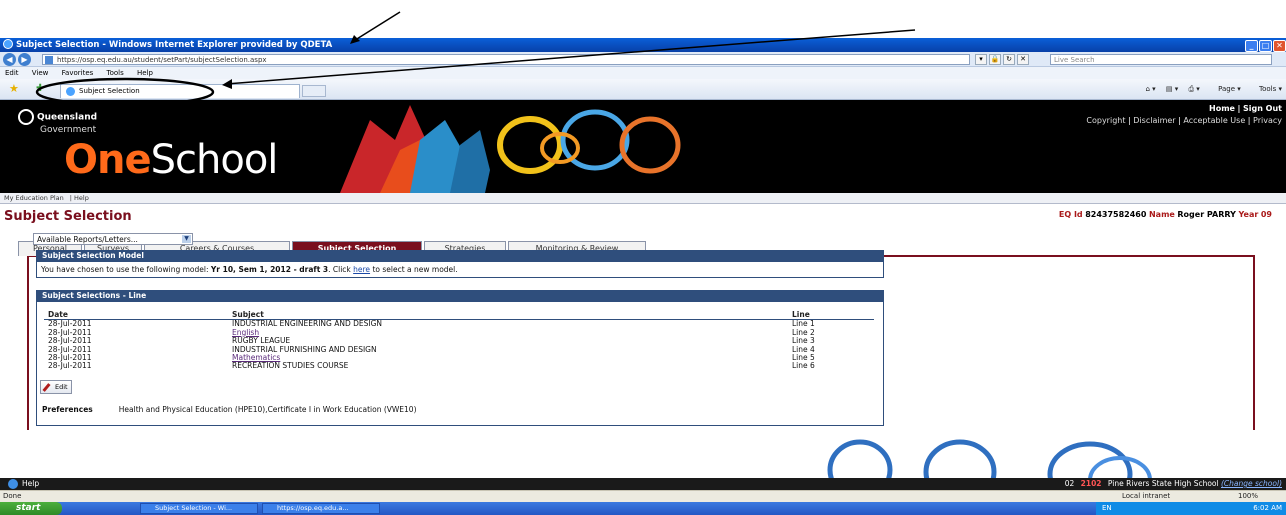  I want to click on live-search-input: Live Search, so click(1161, 59).